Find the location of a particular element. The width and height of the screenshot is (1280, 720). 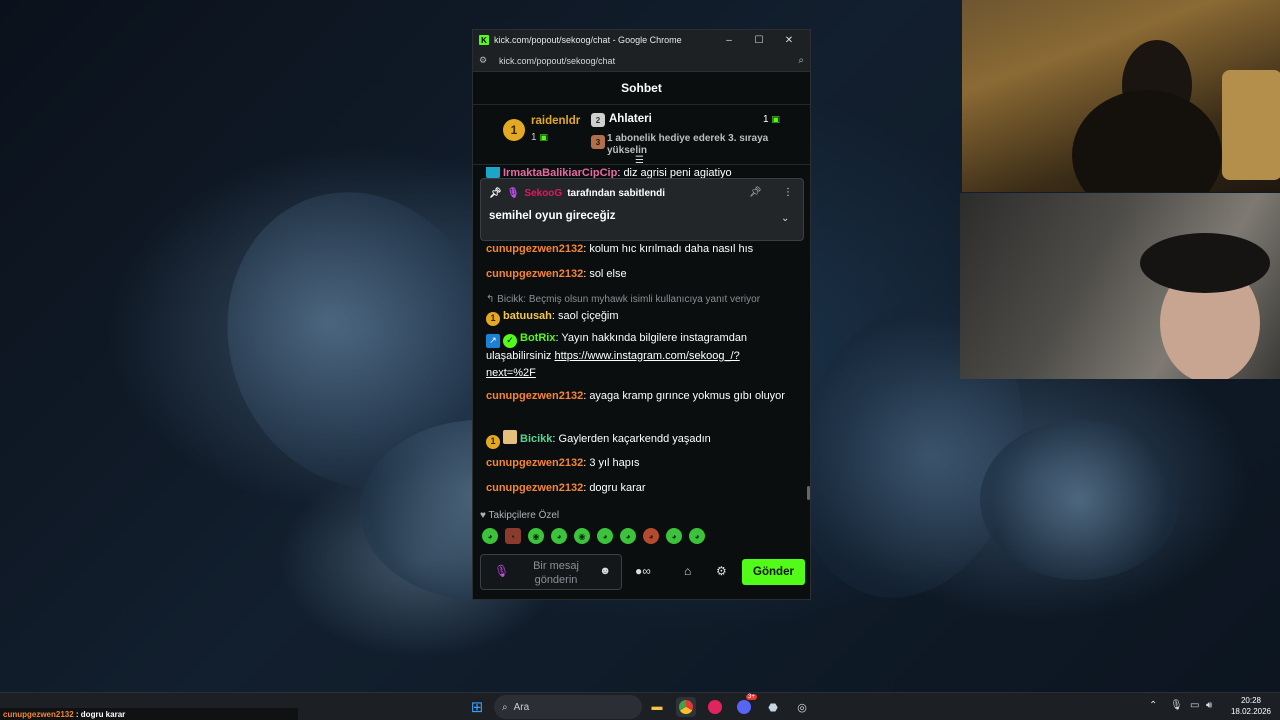

chat-input: 🎙︎ Bir mesaj gönderin ☻ is located at coordinates (551, 572).